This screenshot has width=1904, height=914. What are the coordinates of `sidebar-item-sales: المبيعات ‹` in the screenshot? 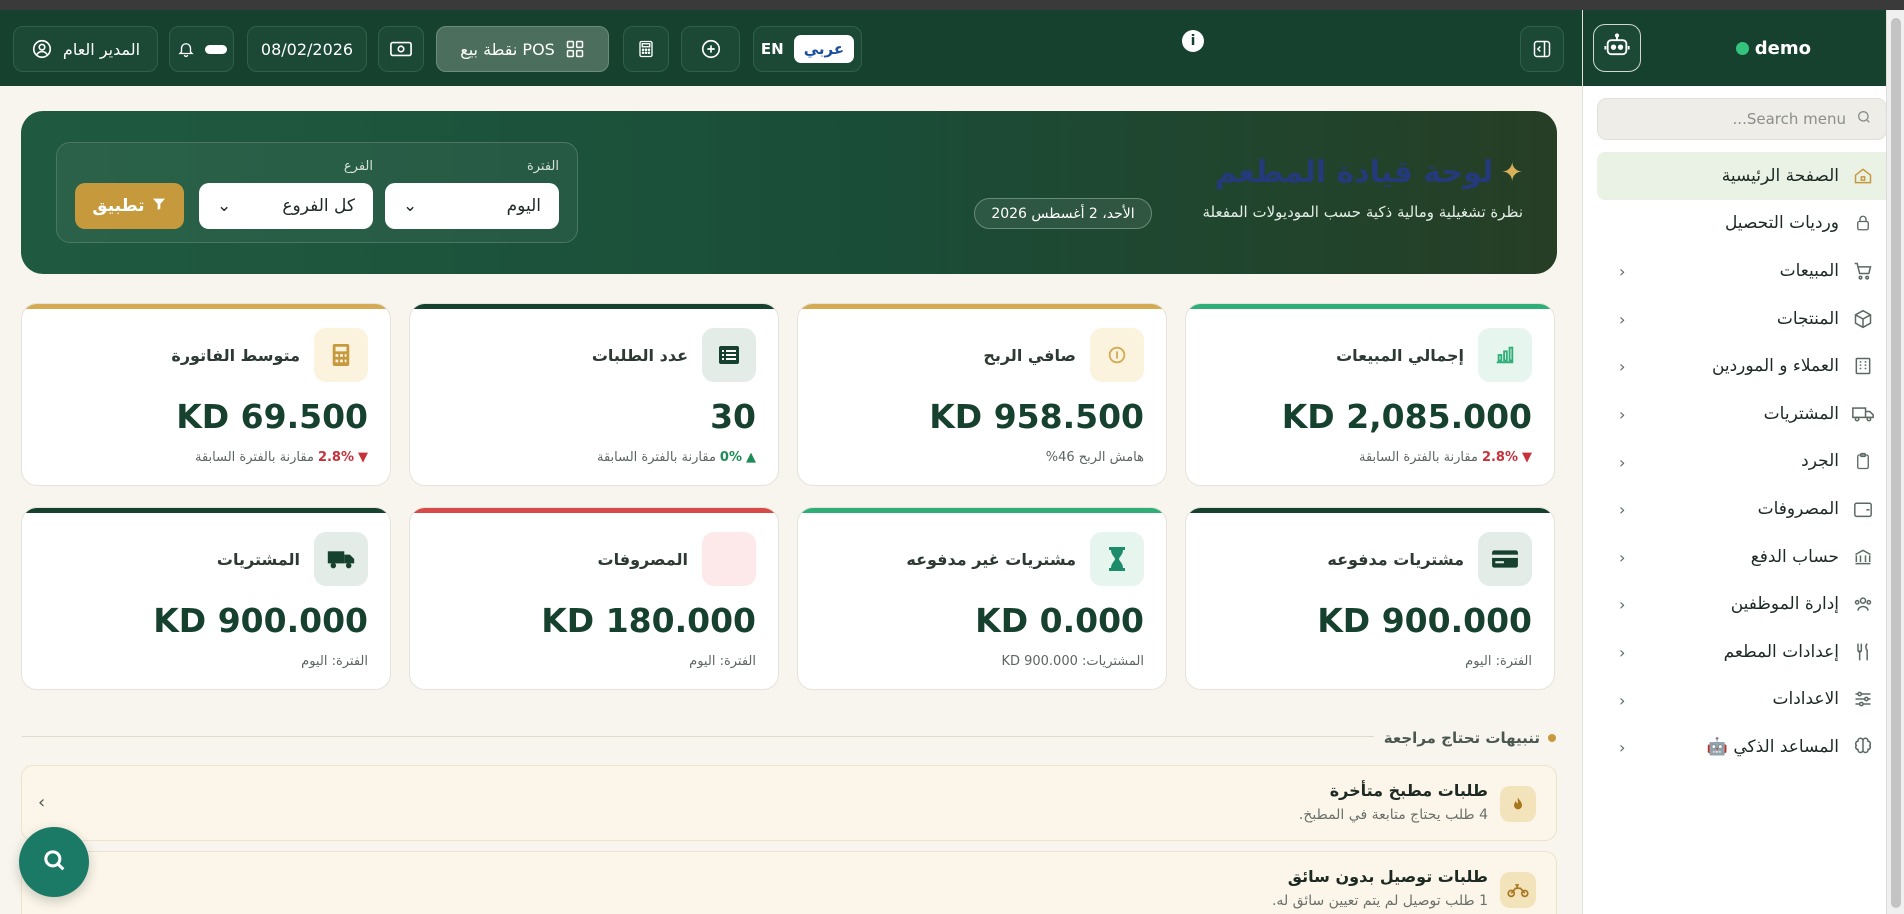 It's located at (1743, 271).